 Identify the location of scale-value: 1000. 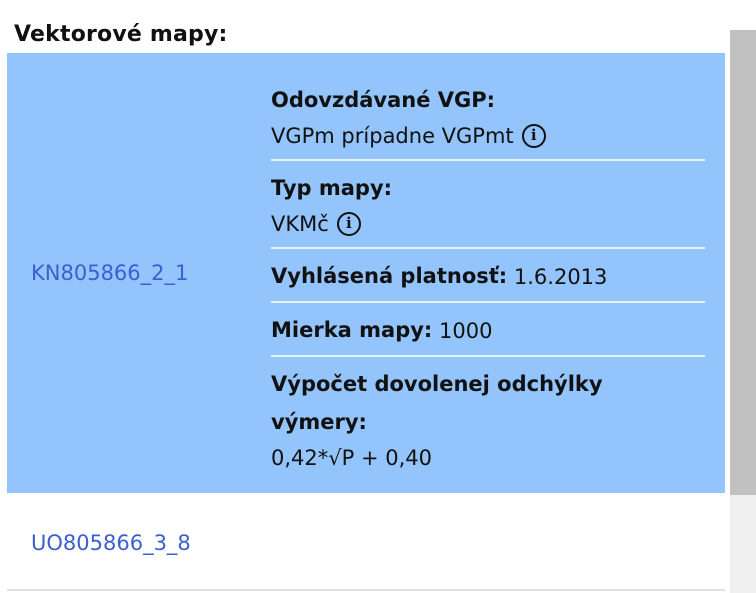
(466, 331).